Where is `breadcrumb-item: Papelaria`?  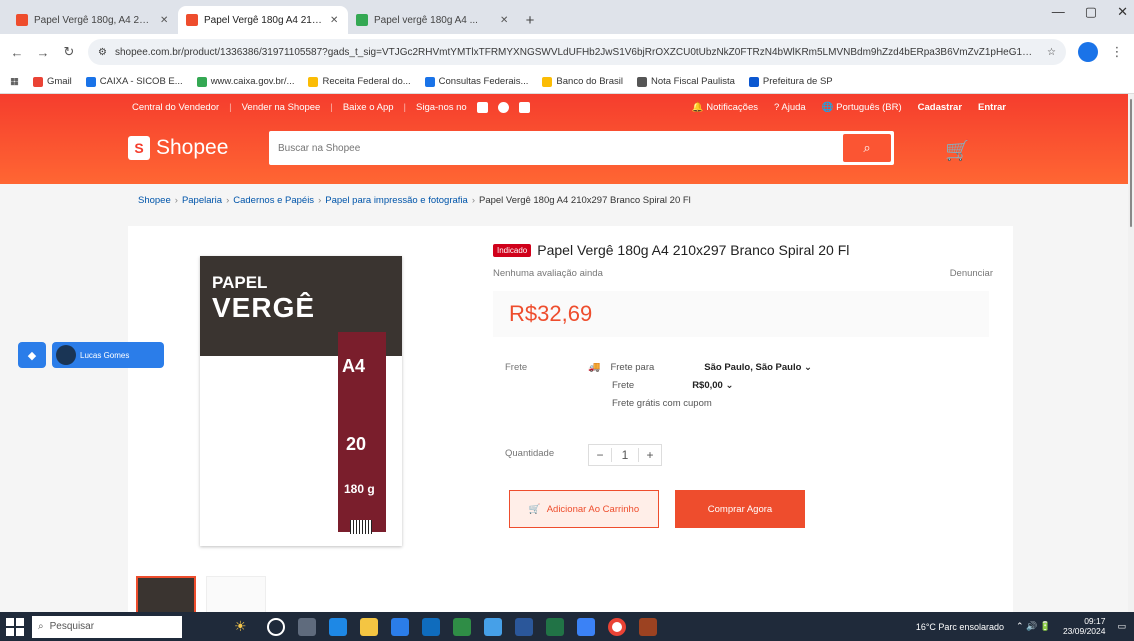 breadcrumb-item: Papelaria is located at coordinates (202, 200).